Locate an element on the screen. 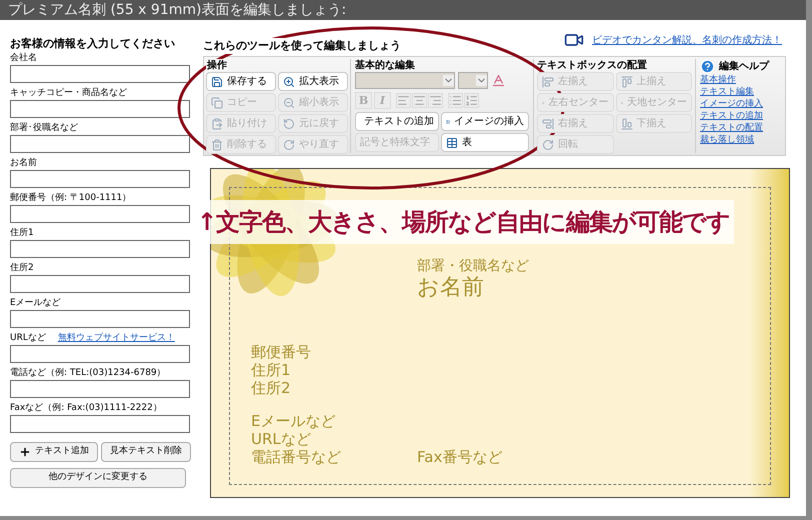 This screenshot has height=520, width=812. card-text: 住所2 is located at coordinates (271, 388).